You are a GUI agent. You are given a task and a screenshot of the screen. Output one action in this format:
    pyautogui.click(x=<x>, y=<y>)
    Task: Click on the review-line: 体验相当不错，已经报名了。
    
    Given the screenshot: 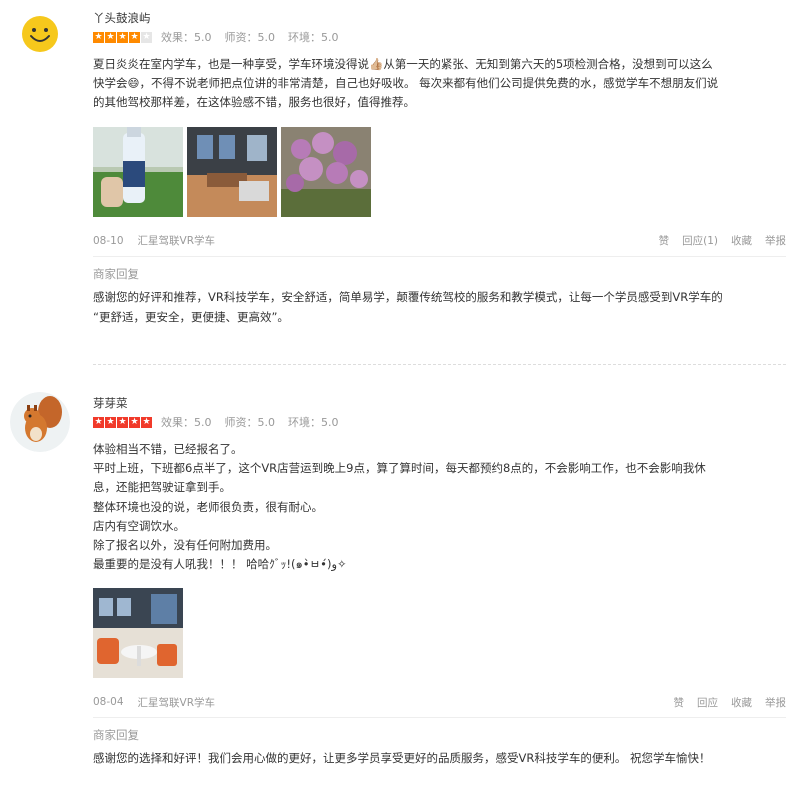 What is the action you would take?
    pyautogui.click(x=168, y=449)
    